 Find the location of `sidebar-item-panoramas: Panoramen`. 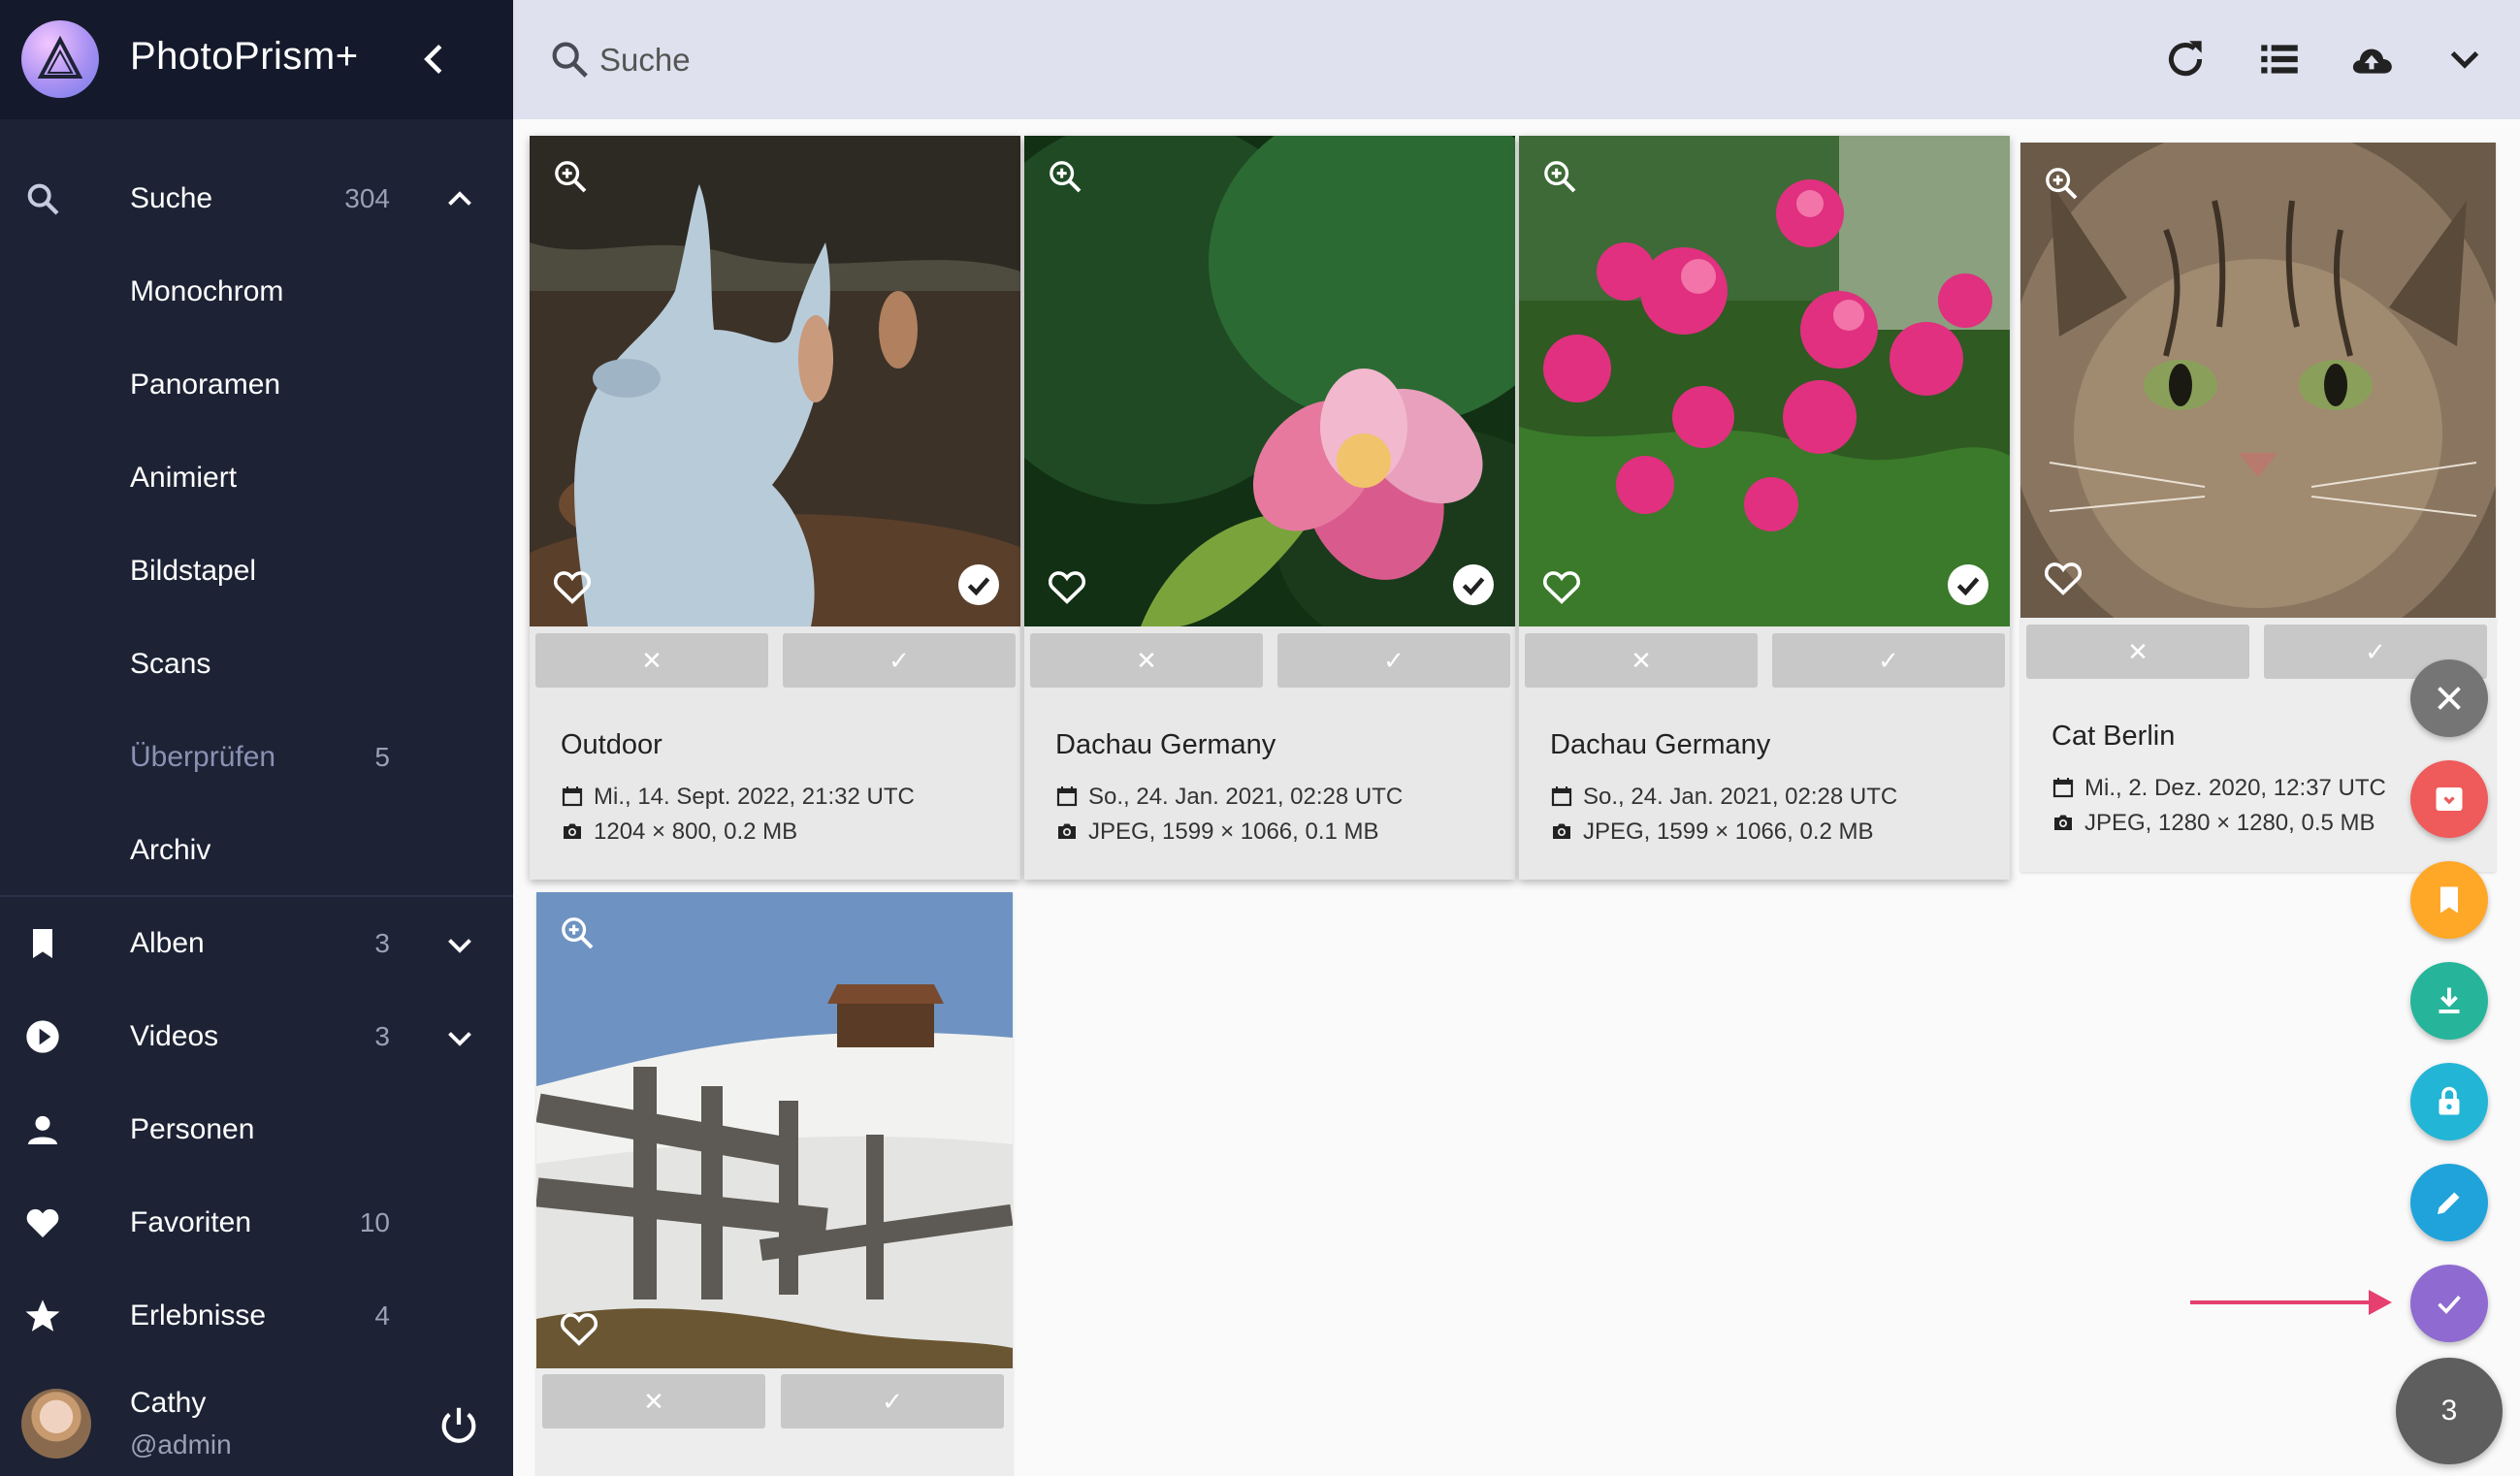

sidebar-item-panoramas: Panoramen is located at coordinates (256, 384).